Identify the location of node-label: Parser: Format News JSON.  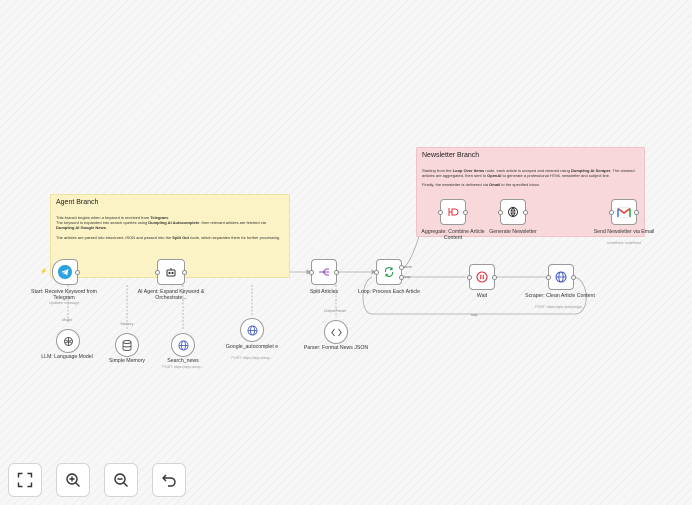
(336, 348).